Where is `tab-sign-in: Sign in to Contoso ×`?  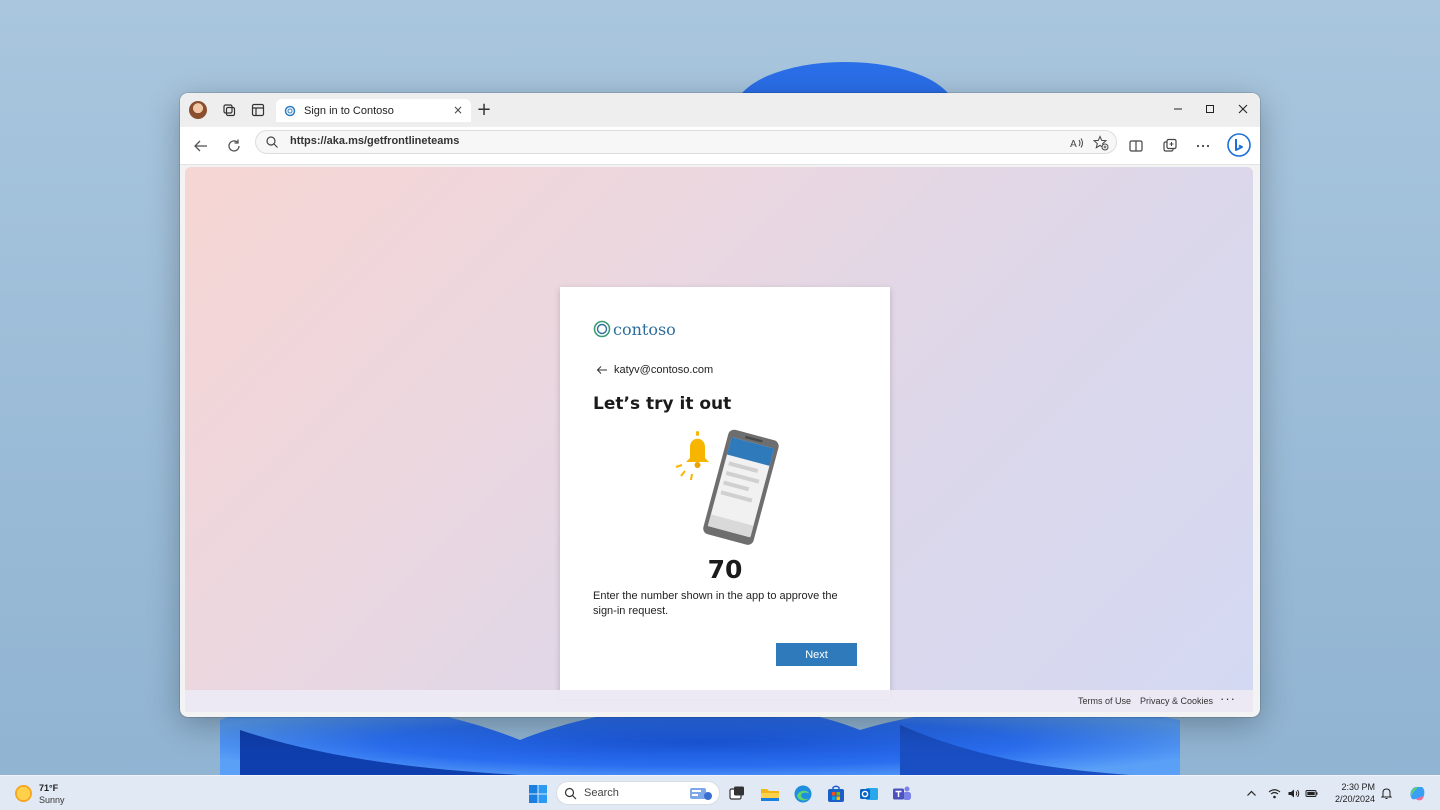
tab-sign-in: Sign in to Contoso × is located at coordinates (373, 110).